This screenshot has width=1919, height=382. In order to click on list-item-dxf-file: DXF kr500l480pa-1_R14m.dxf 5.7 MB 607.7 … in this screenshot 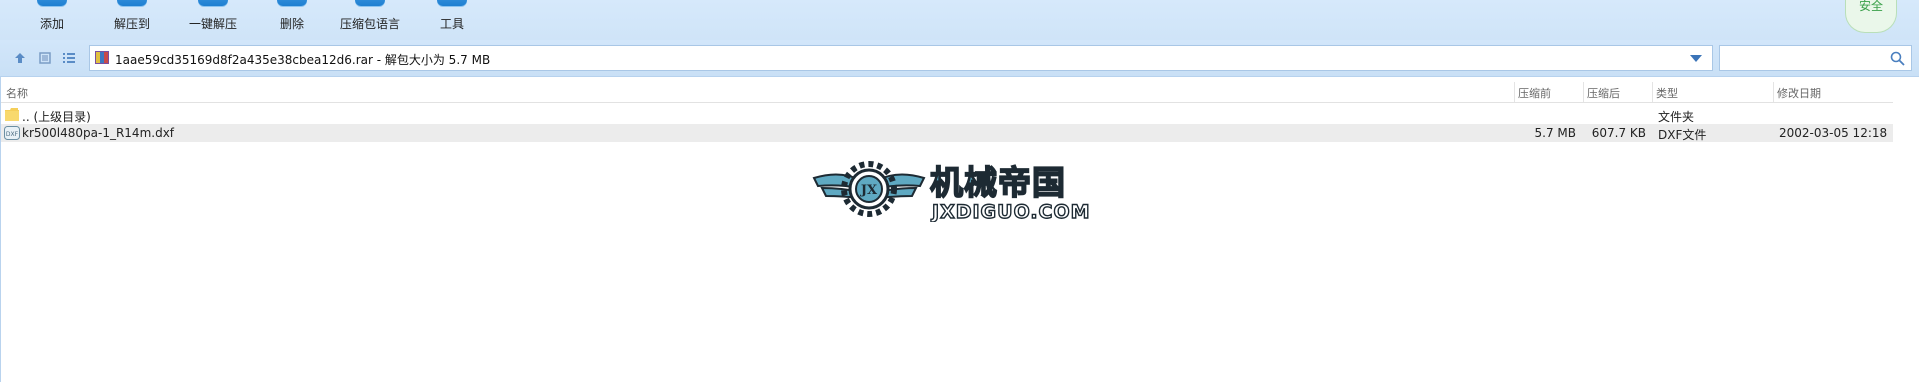, I will do `click(946, 133)`.